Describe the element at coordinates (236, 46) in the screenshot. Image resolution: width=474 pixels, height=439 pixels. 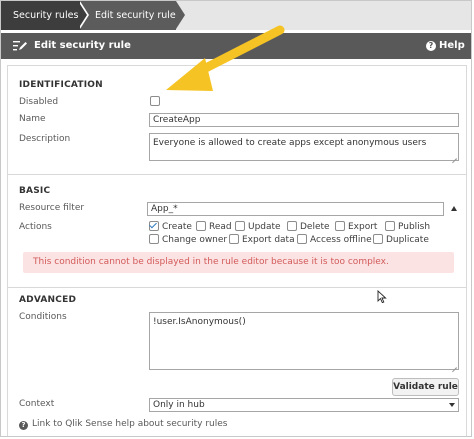
I see `editor-header: Edit security rule ? Help` at that location.